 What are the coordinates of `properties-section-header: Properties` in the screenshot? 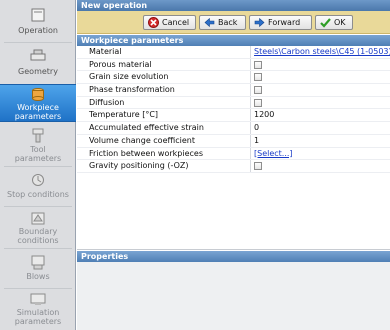 It's located at (233, 256).